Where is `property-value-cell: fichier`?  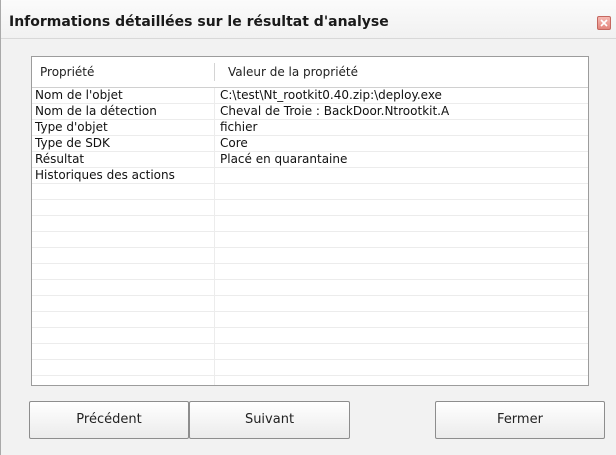
property-value-cell: fichier is located at coordinates (239, 127).